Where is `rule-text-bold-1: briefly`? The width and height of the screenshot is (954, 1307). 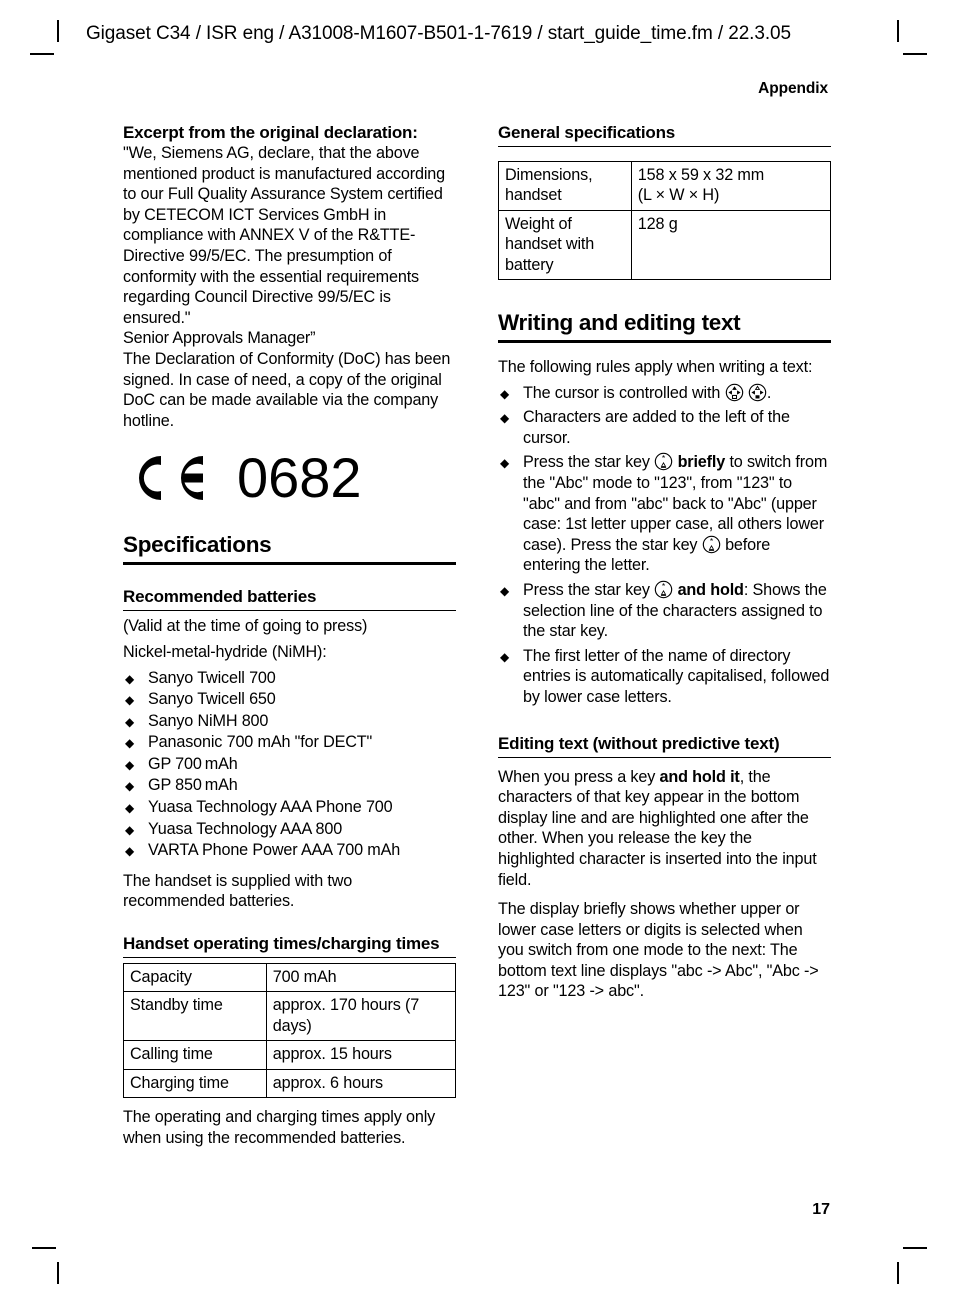
rule-text-bold-1: briefly is located at coordinates (701, 462).